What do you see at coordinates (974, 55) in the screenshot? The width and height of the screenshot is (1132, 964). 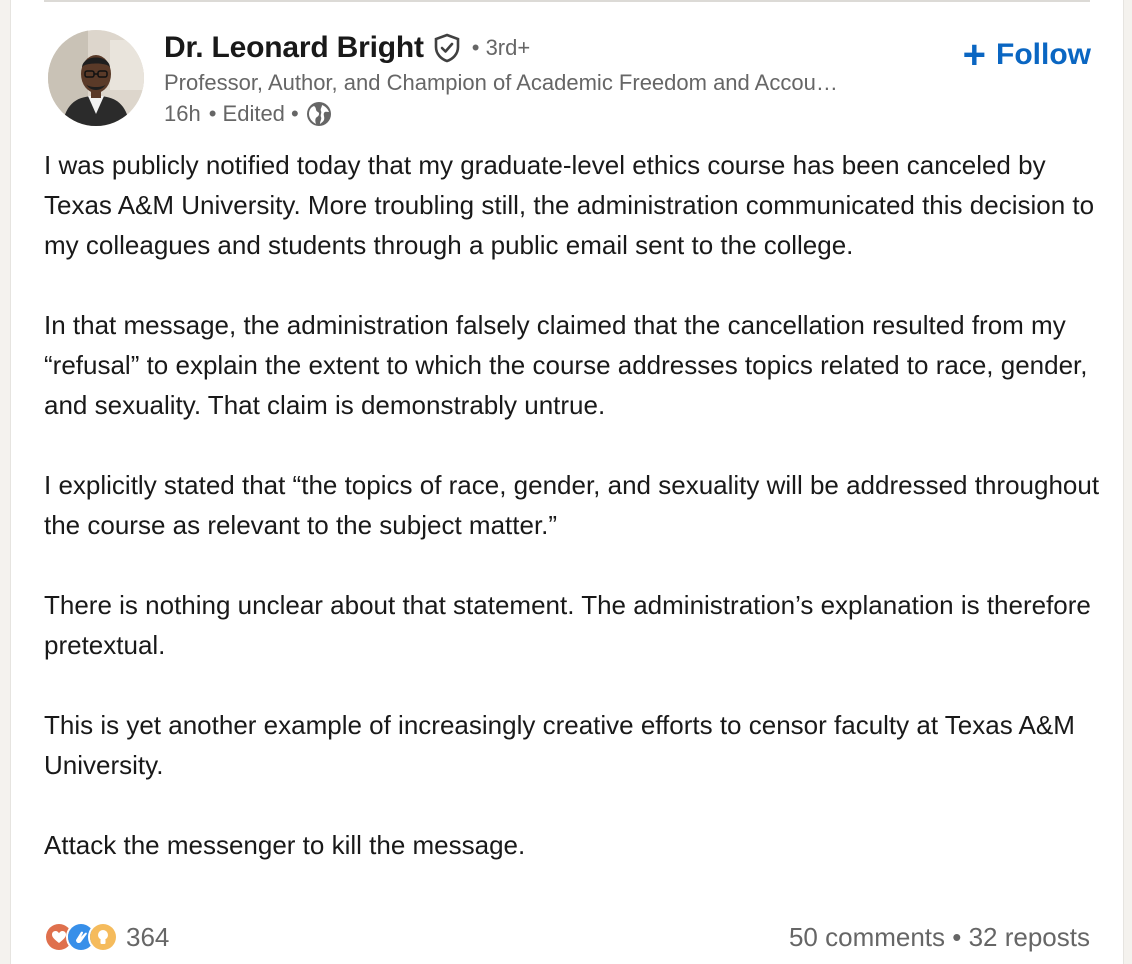 I see `plus-icon: +` at bounding box center [974, 55].